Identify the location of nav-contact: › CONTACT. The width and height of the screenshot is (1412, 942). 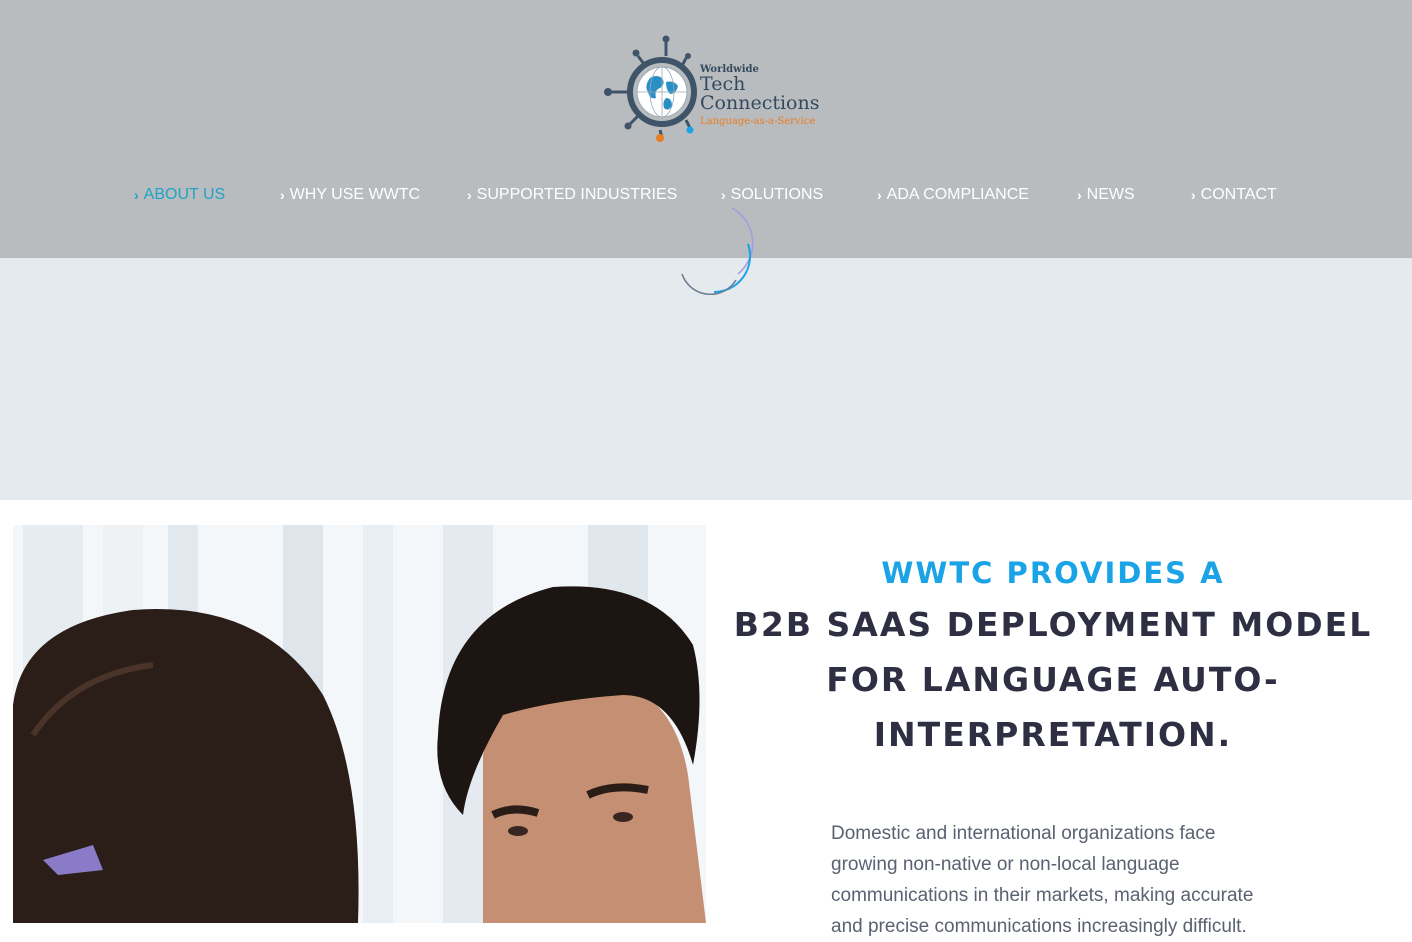
(1234, 195).